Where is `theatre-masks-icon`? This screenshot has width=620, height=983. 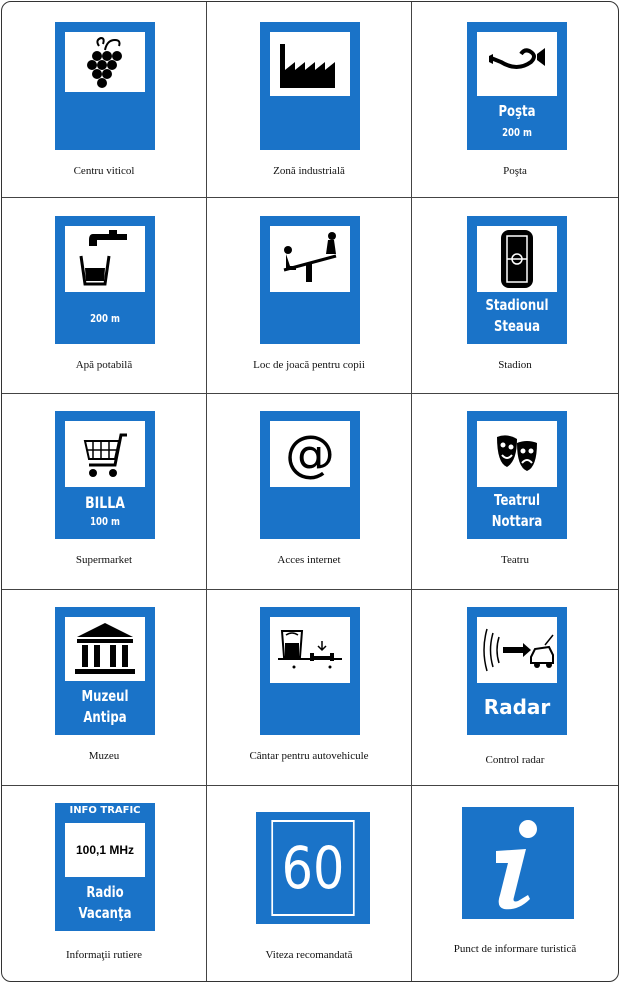
theatre-masks-icon is located at coordinates (517, 453).